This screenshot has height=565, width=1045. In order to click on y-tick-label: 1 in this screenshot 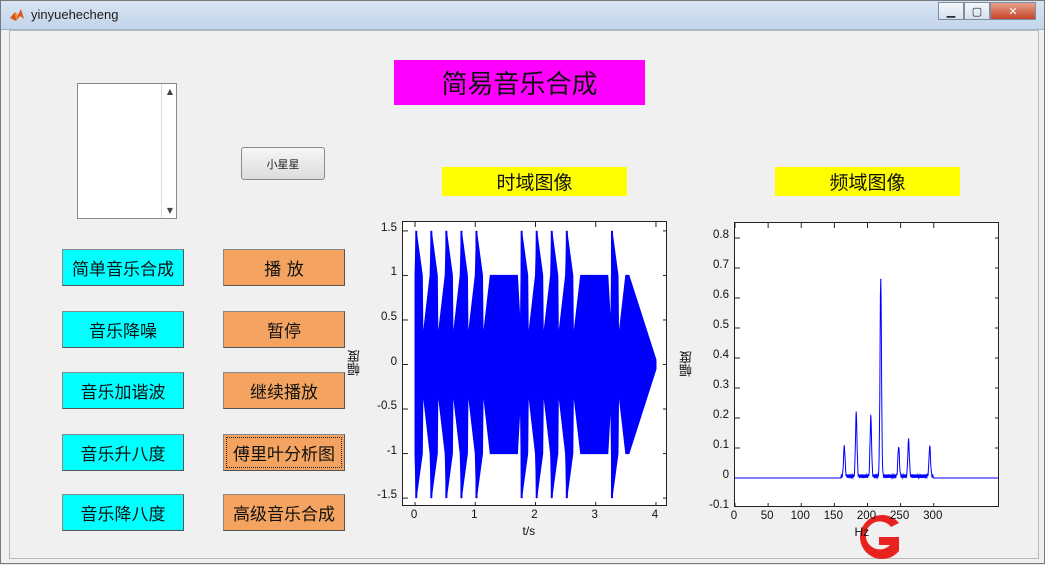, I will do `click(393, 272)`.